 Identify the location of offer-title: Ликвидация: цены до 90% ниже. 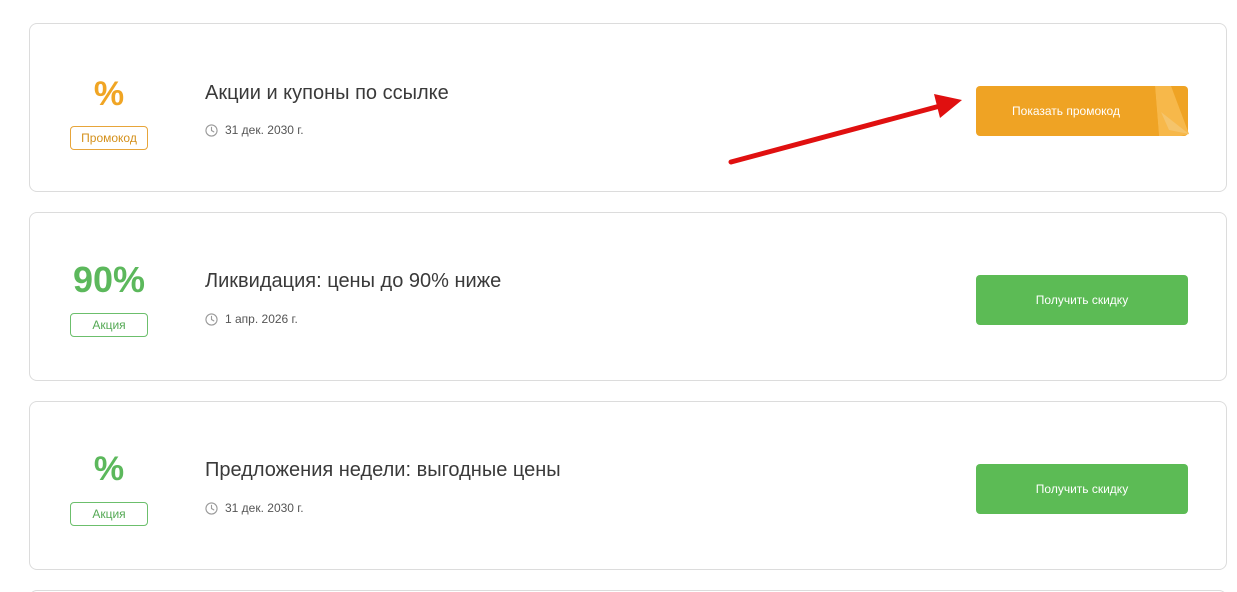
(353, 281).